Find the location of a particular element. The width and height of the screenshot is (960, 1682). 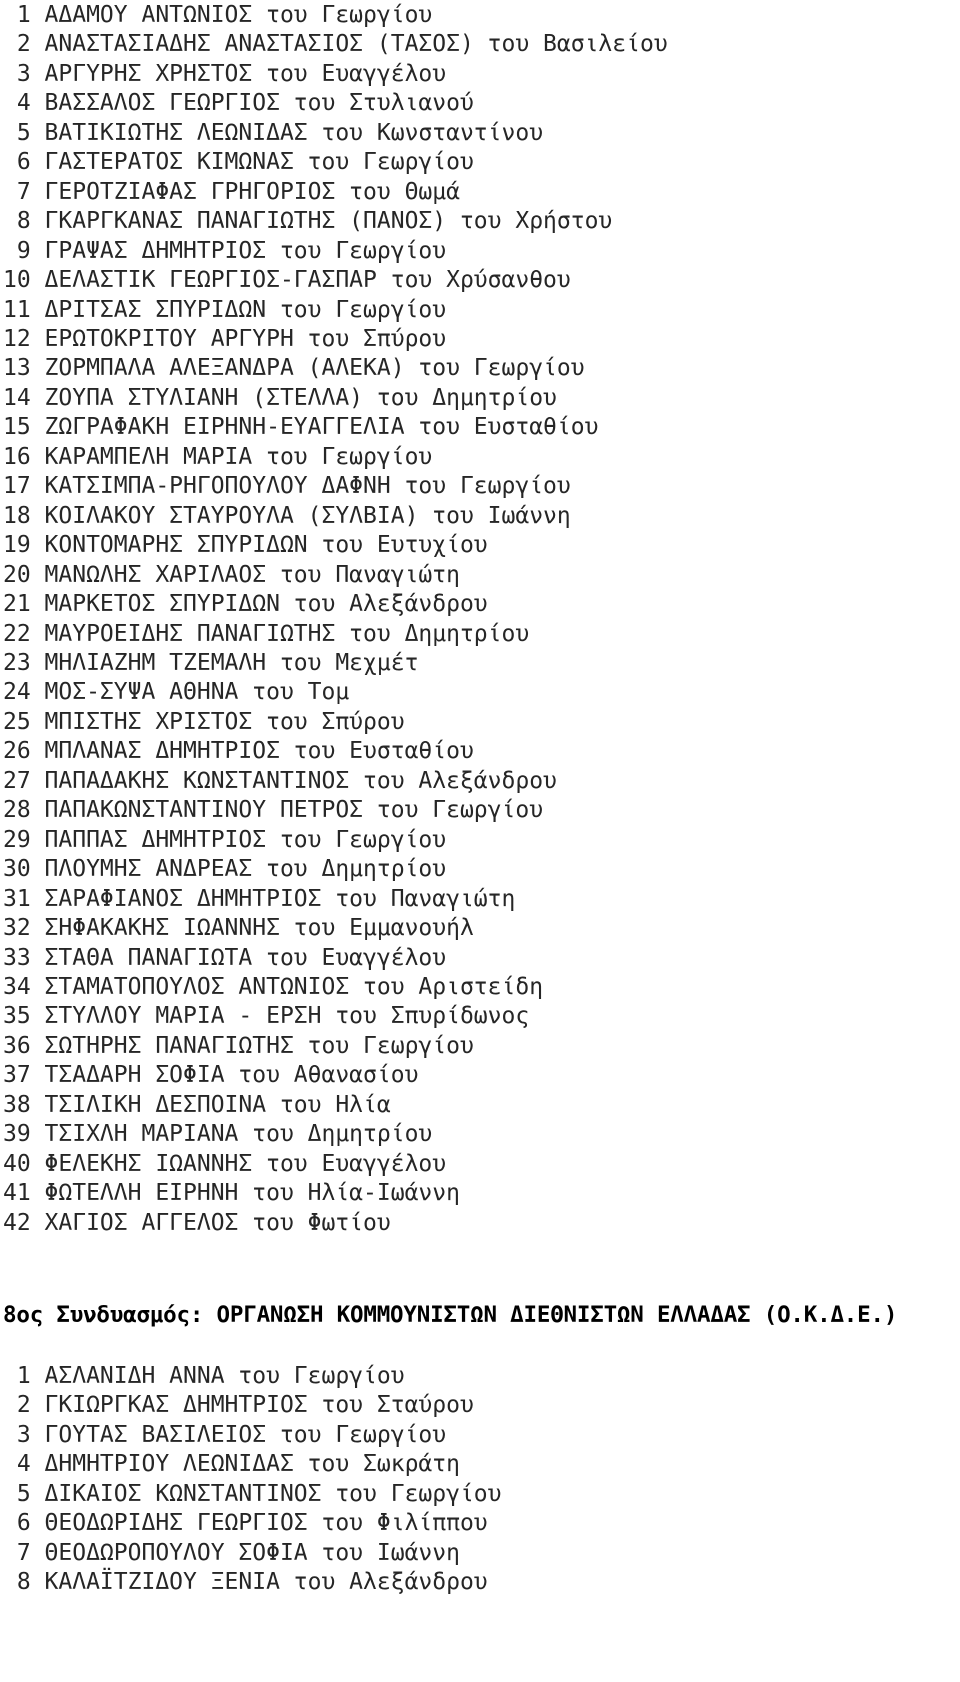

candidate-name: ΓΡΑΨΑΣ ΔΗΜΗΤΡΙΟΣ του Γεωργίου is located at coordinates (245, 250).